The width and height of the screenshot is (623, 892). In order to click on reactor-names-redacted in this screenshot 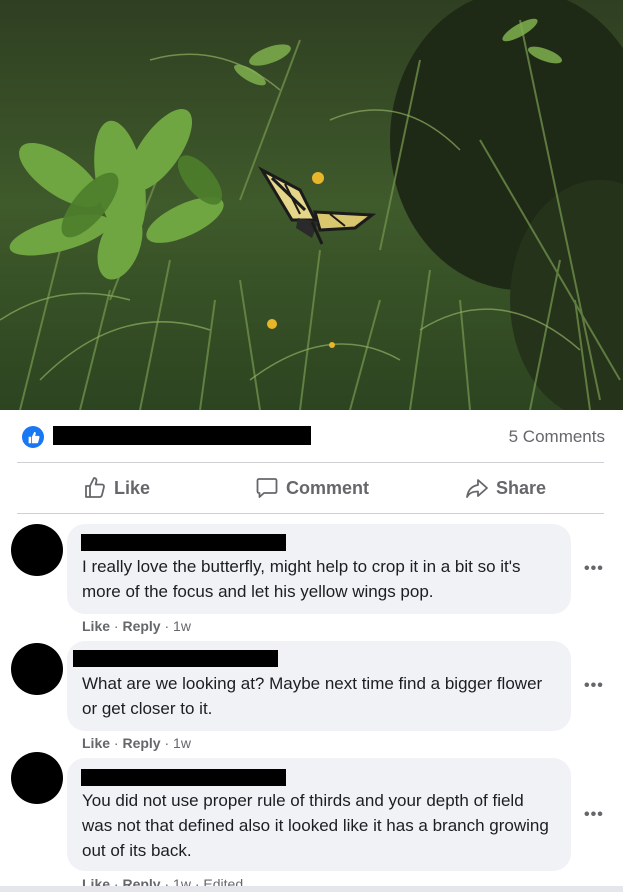, I will do `click(182, 435)`.